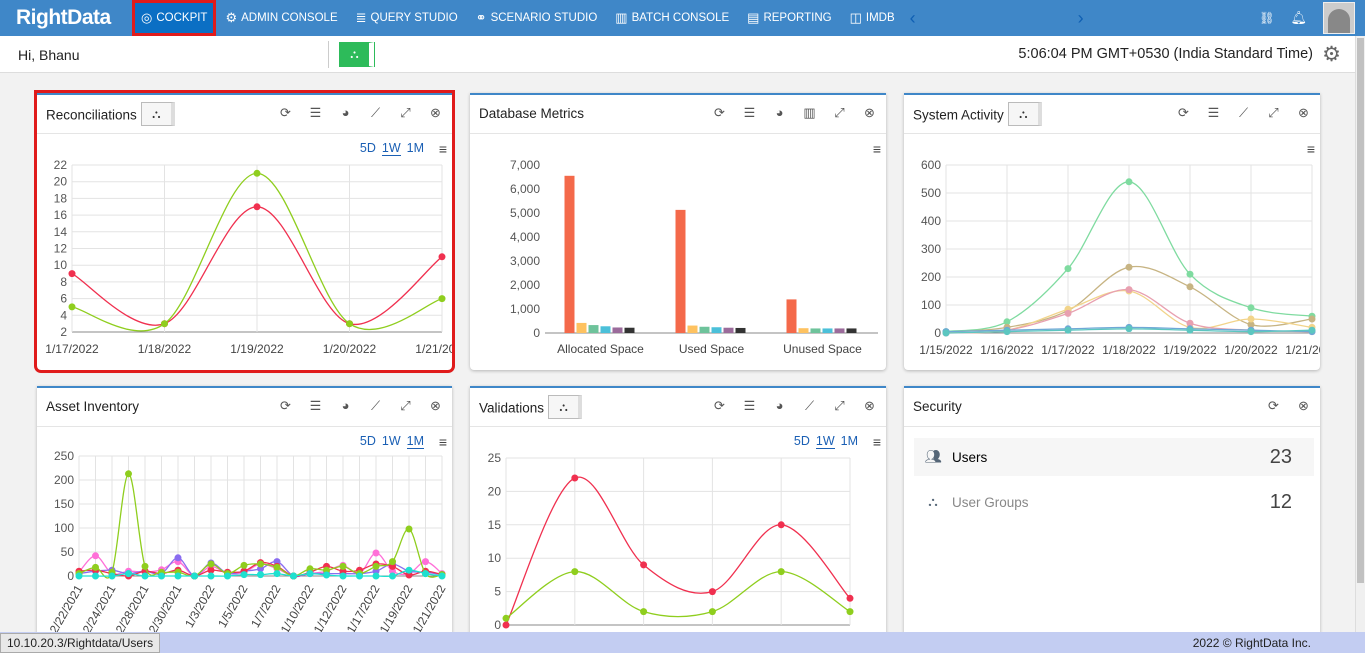 The width and height of the screenshot is (1365, 653). Describe the element at coordinates (789, 18) in the screenshot. I see `nav-reporting: ▤ REPORTING` at that location.